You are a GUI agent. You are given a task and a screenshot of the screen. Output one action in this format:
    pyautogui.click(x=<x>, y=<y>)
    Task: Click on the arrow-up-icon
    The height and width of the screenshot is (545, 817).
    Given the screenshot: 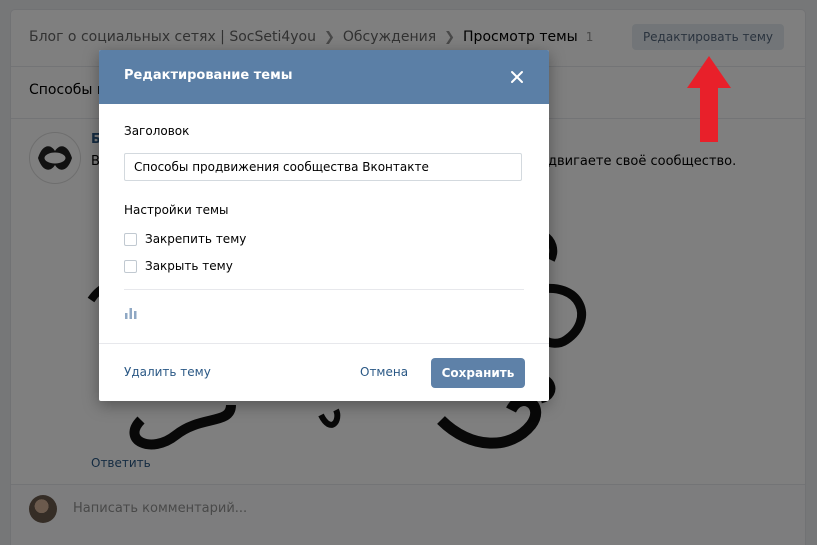 What is the action you would take?
    pyautogui.click(x=709, y=99)
    